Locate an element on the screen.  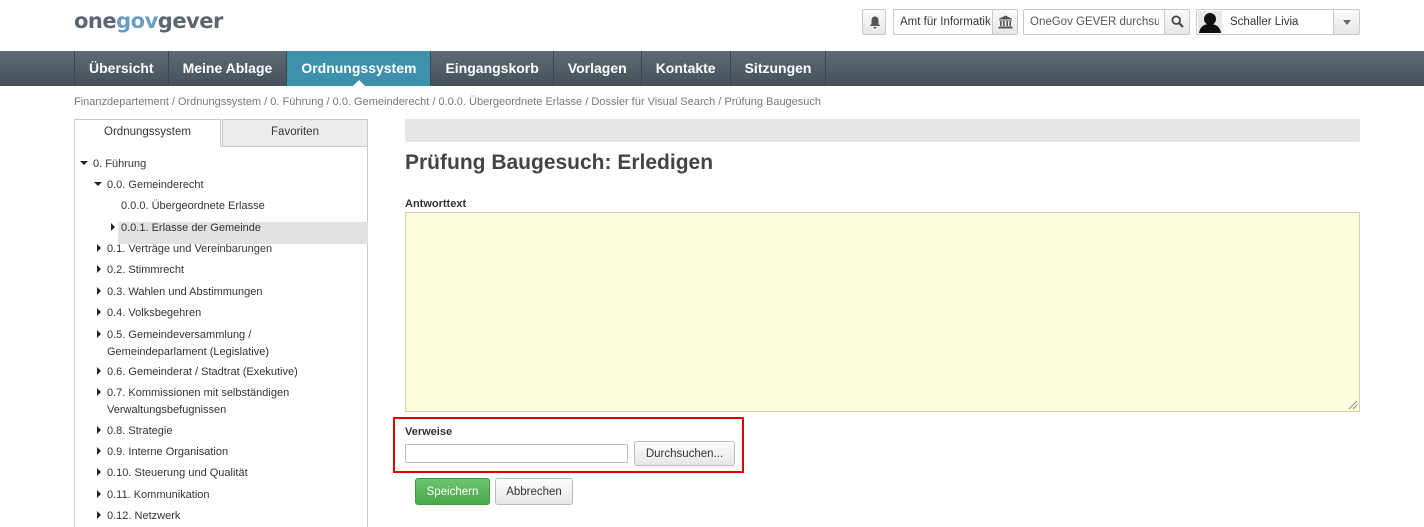
tree-item: 0.4. Volksbegehren is located at coordinates (149, 313).